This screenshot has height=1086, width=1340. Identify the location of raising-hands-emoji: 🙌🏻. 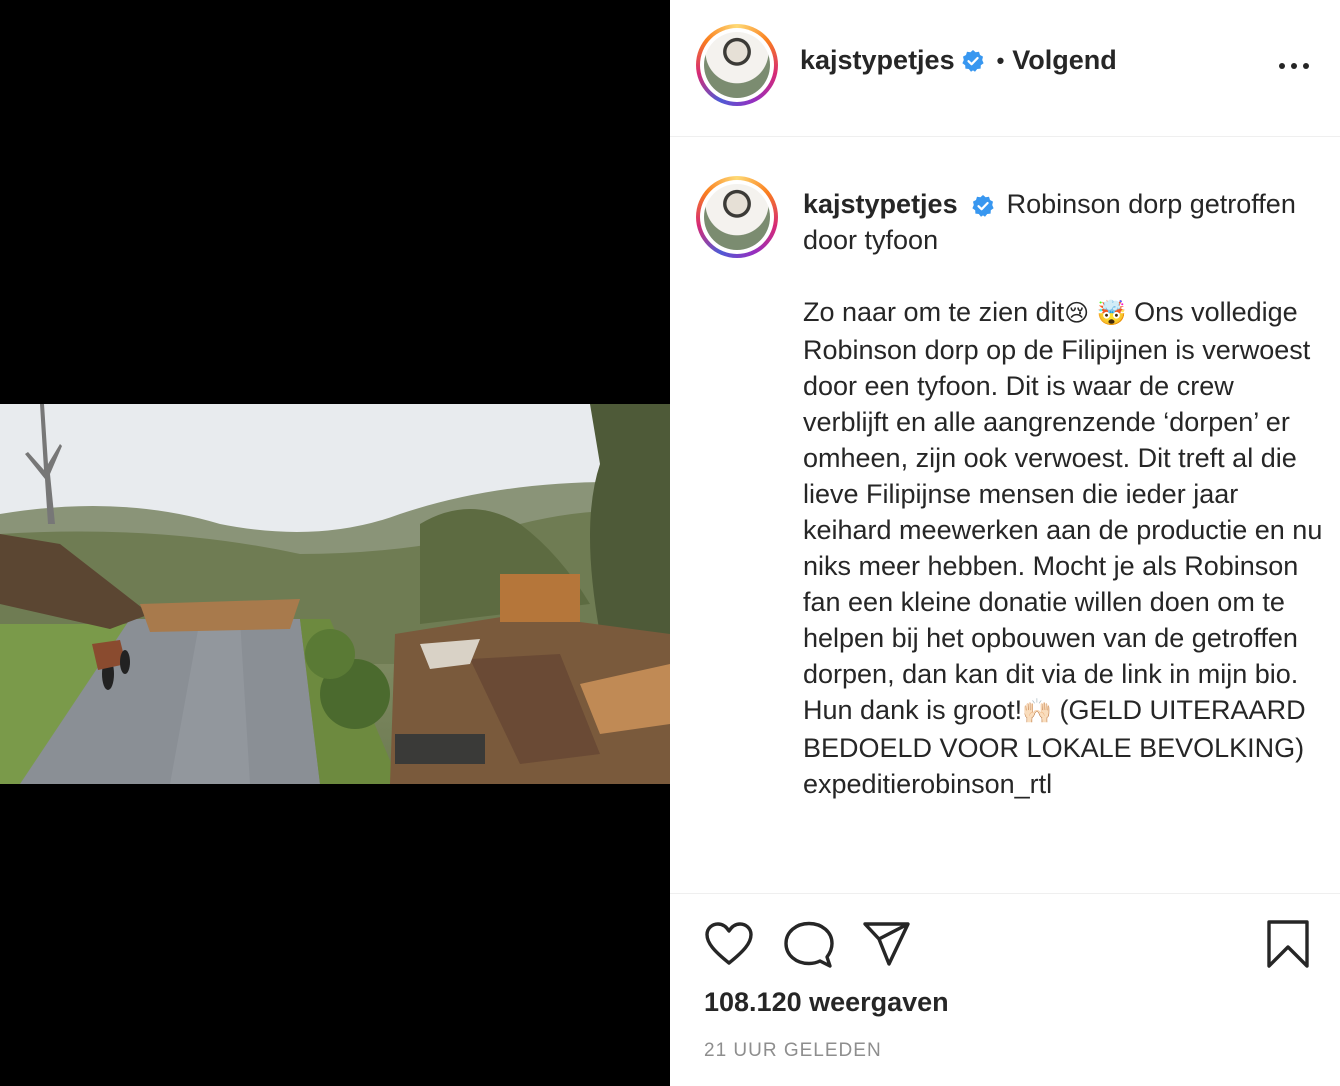
(1037, 711).